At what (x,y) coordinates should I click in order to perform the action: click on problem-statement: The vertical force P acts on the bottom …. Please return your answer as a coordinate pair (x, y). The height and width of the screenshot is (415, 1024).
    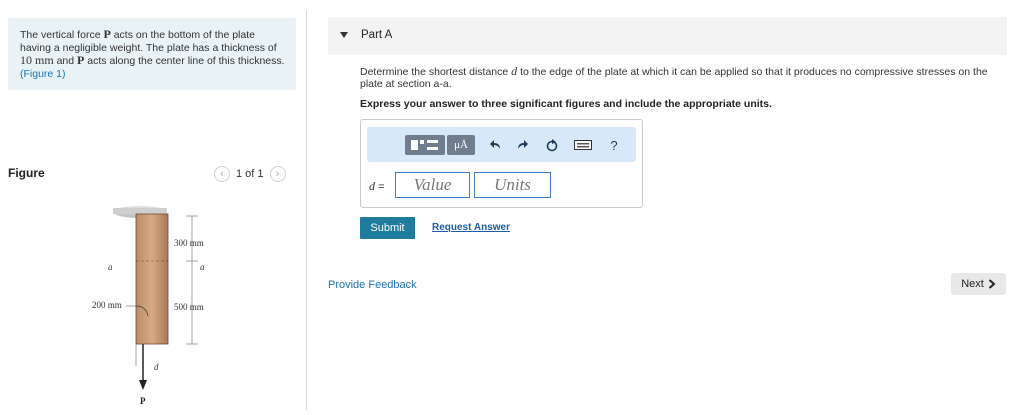
    Looking at the image, I should click on (152, 54).